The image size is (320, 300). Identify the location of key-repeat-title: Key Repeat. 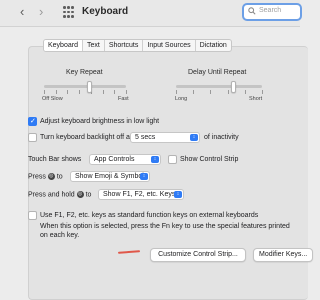
(84, 72).